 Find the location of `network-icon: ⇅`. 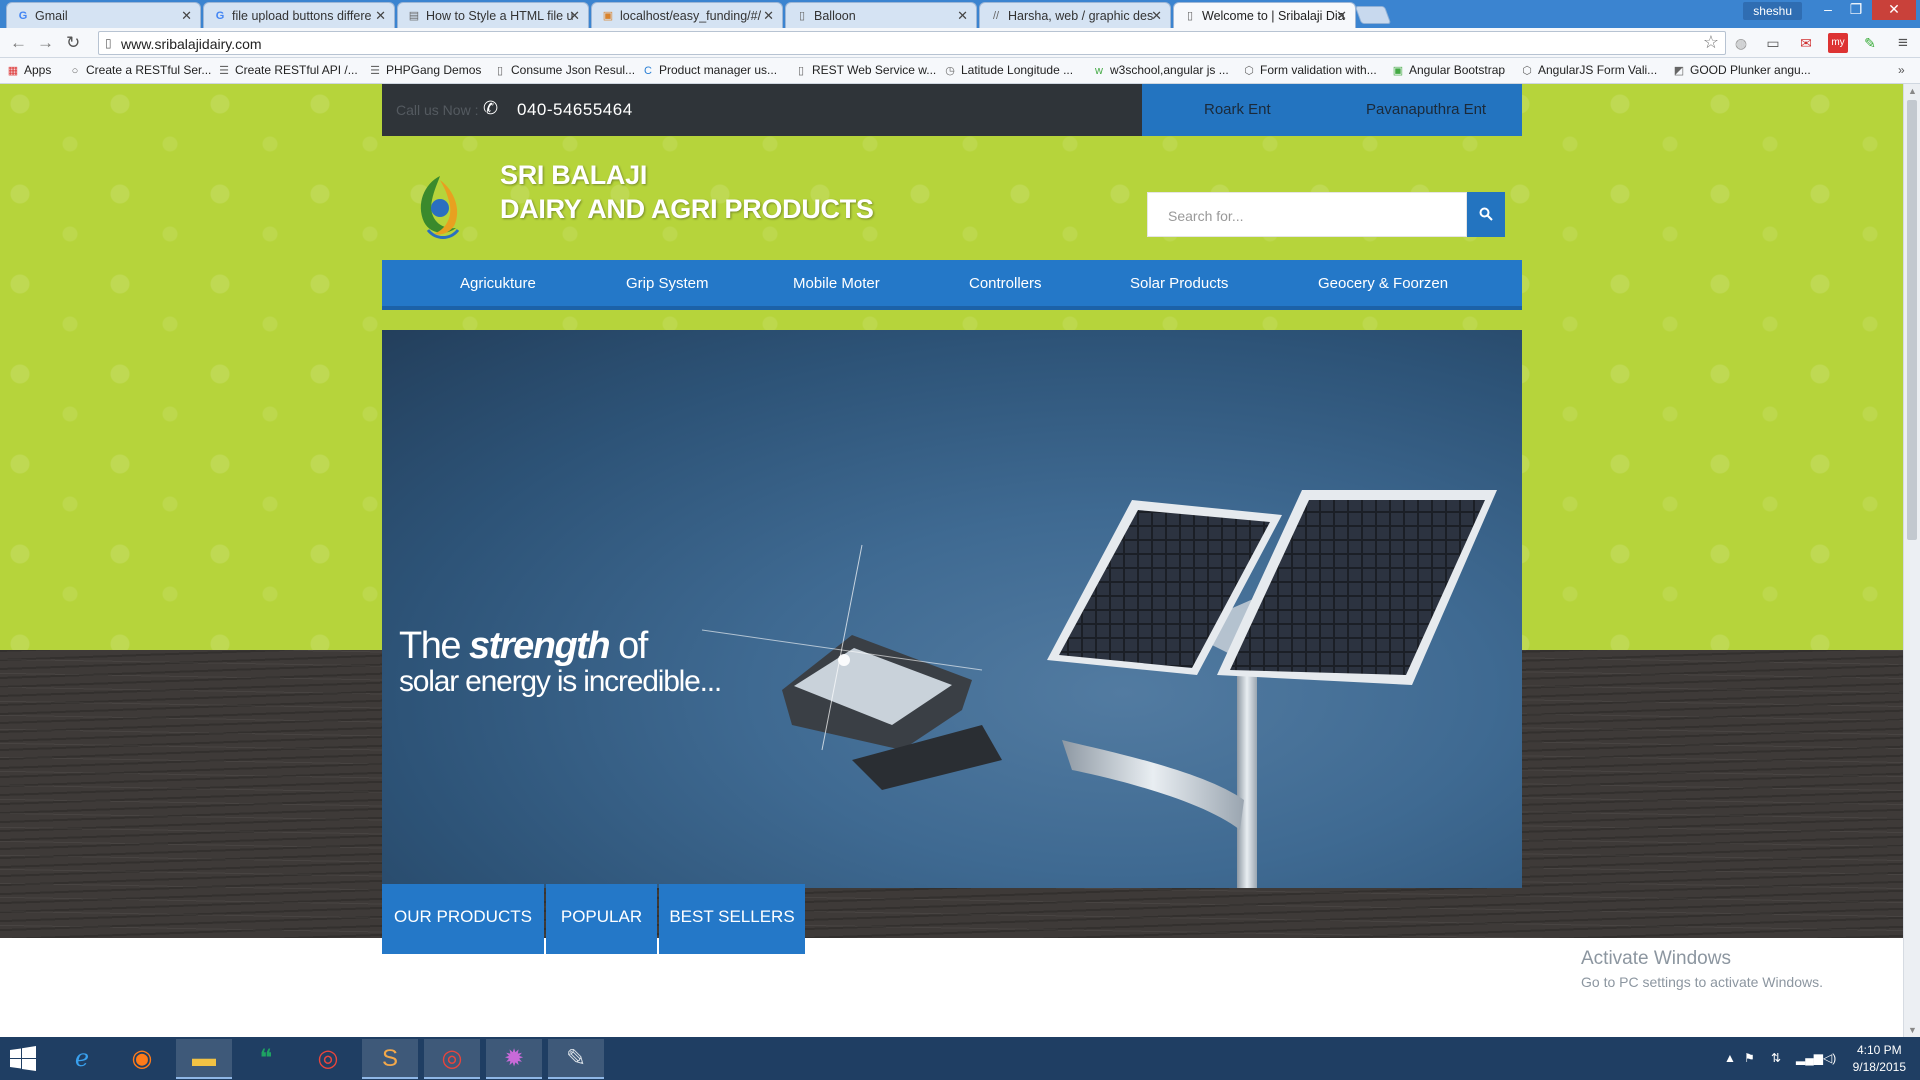

network-icon: ⇅ is located at coordinates (1776, 1058).